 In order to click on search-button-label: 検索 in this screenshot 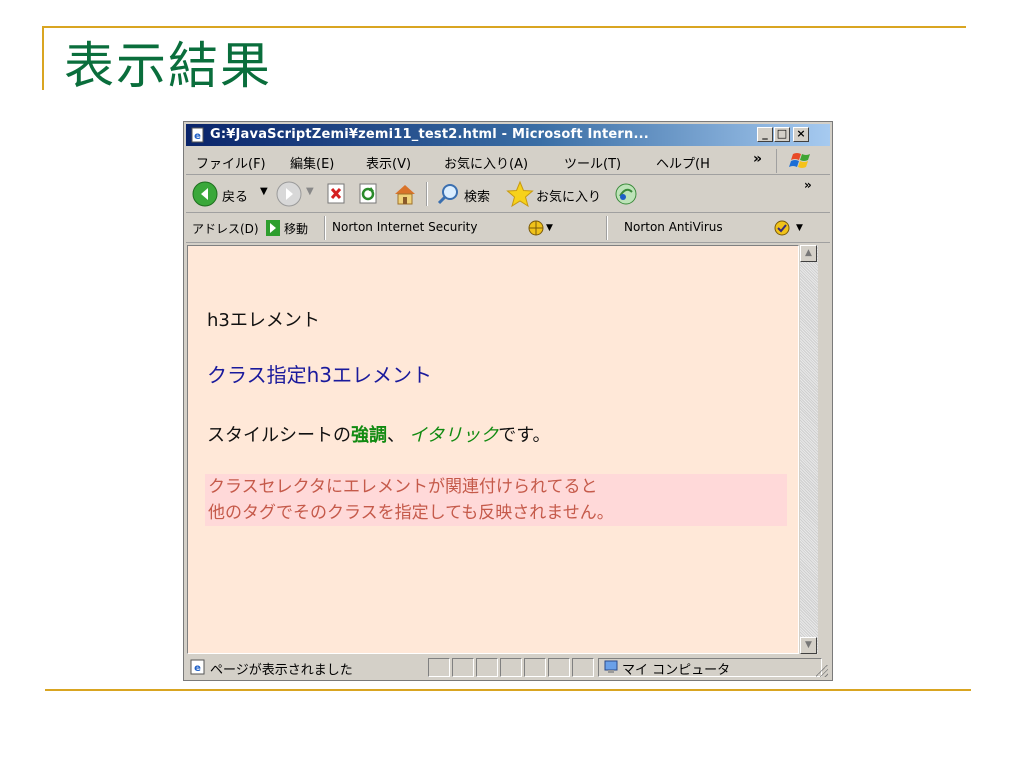, I will do `click(477, 195)`.